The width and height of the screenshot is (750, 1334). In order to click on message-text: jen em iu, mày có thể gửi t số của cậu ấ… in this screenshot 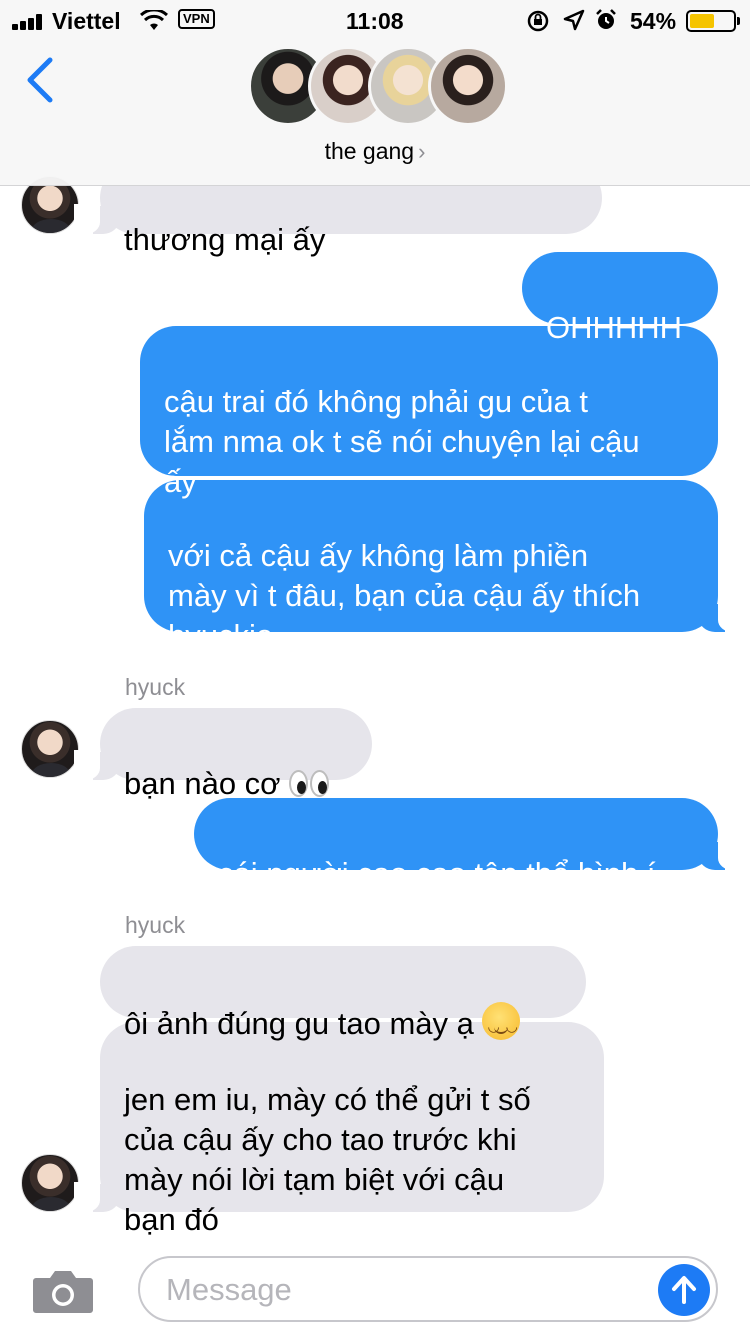, I will do `click(327, 1159)`.